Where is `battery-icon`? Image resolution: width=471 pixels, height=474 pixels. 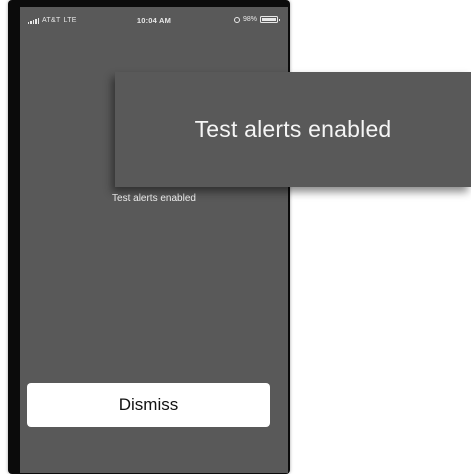 battery-icon is located at coordinates (270, 19).